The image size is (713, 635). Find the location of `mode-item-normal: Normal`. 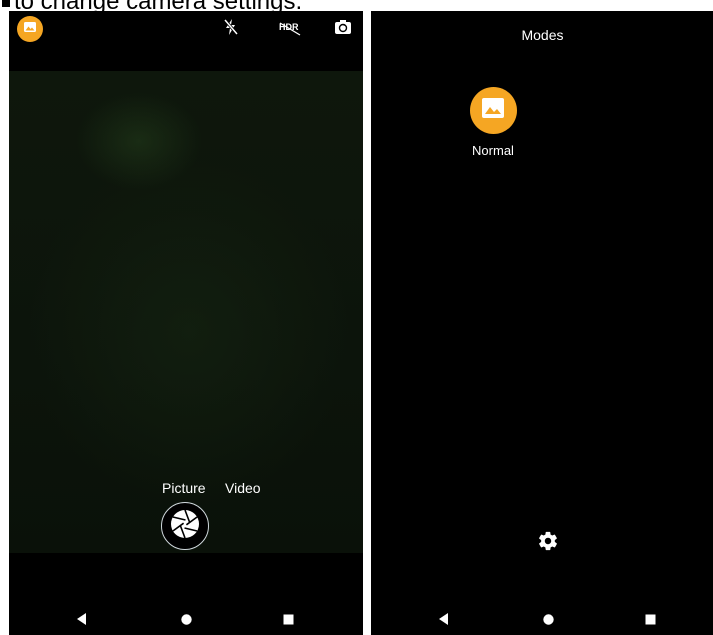

mode-item-normal: Normal is located at coordinates (493, 122).